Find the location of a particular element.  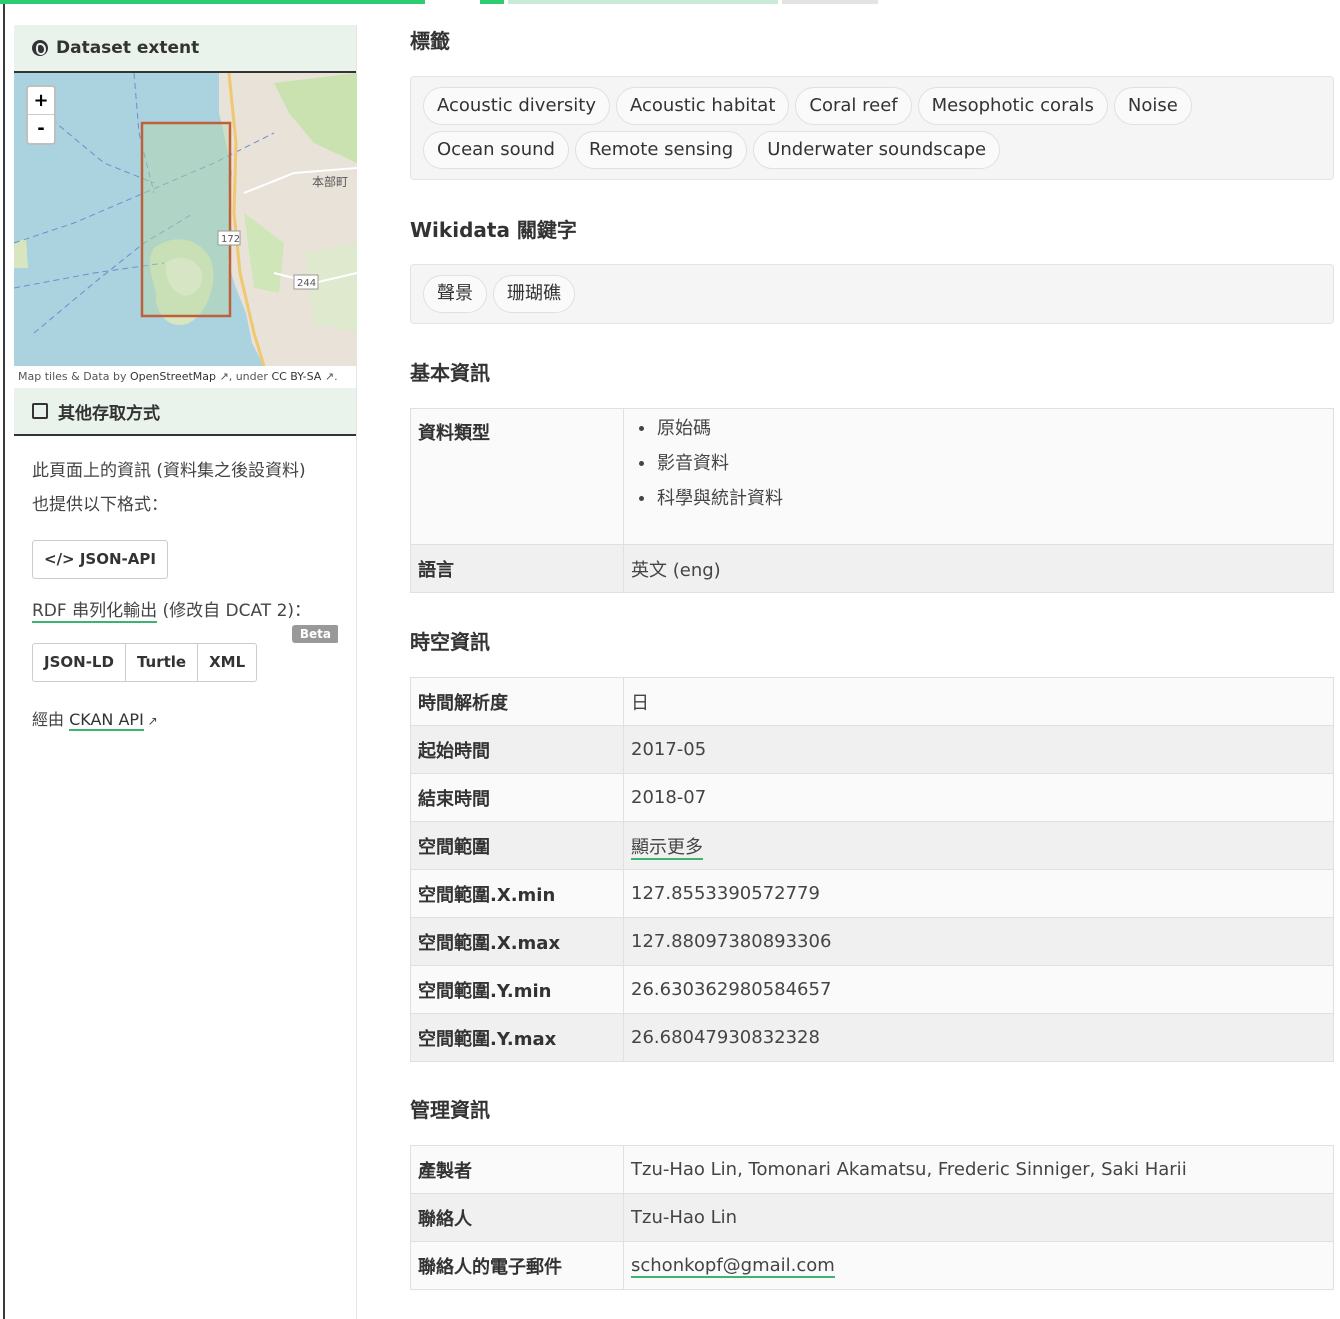

osm-link: OpenStreetMap is located at coordinates (173, 376).